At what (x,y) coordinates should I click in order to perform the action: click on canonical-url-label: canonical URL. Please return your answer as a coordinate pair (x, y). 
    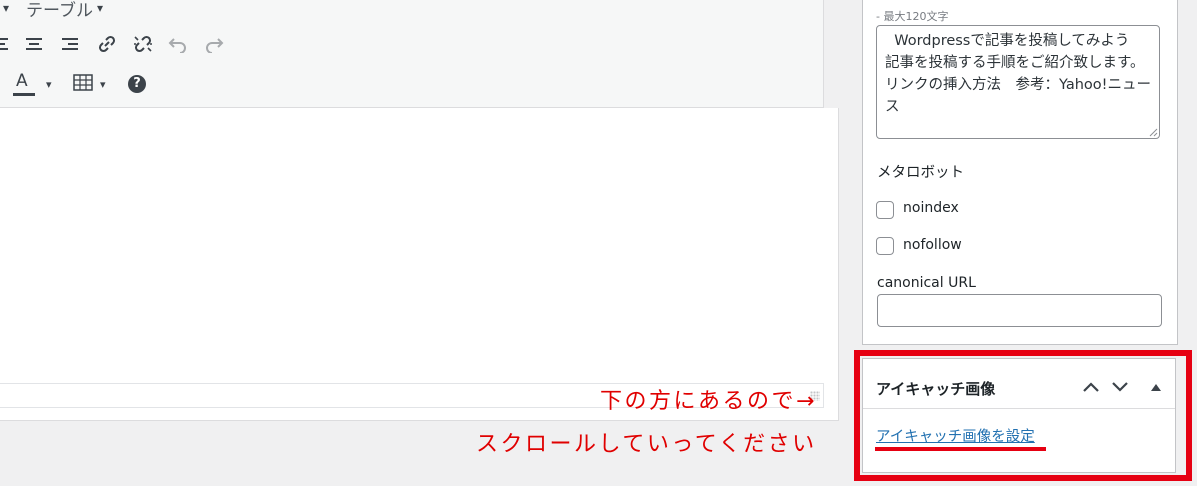
    Looking at the image, I should click on (926, 283).